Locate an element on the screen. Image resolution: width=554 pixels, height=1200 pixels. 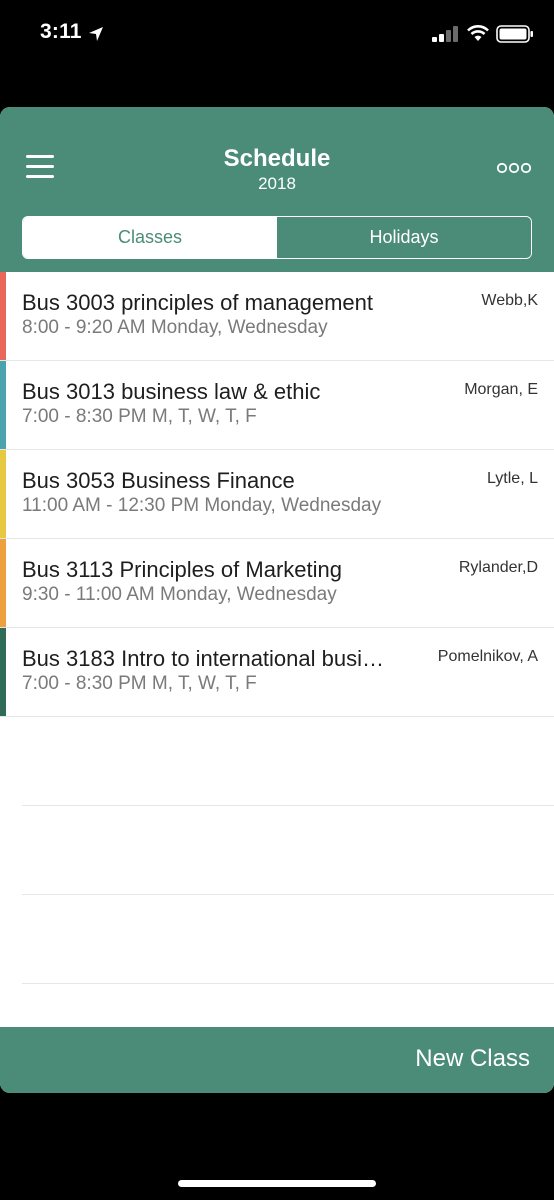
tab-holidays: Holidays is located at coordinates (404, 237).